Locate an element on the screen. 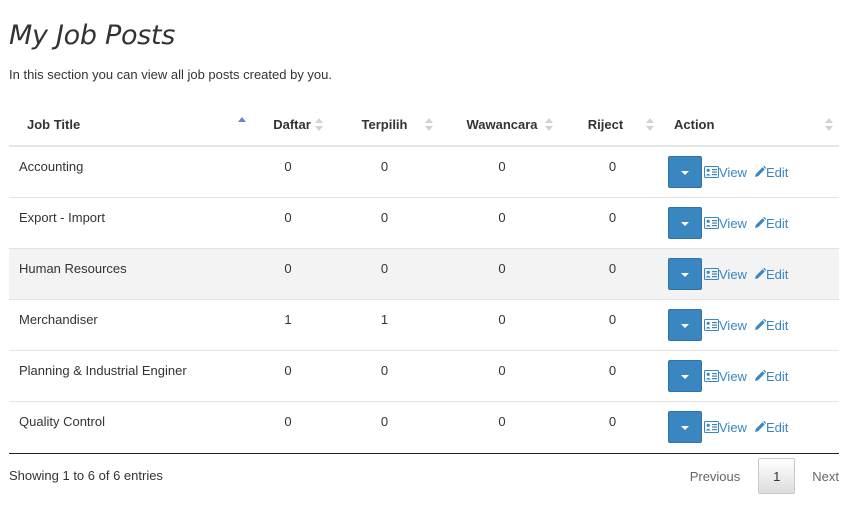 Image resolution: width=861 pixels, height=508 pixels. column-header-label: Terpilih is located at coordinates (384, 124).